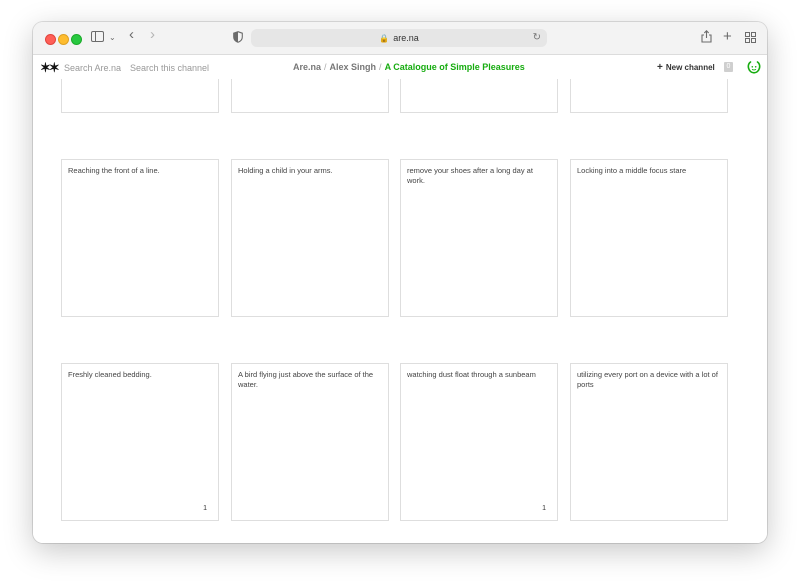 The image size is (800, 588). What do you see at coordinates (690, 67) in the screenshot?
I see `new-channel-label: New channel` at bounding box center [690, 67].